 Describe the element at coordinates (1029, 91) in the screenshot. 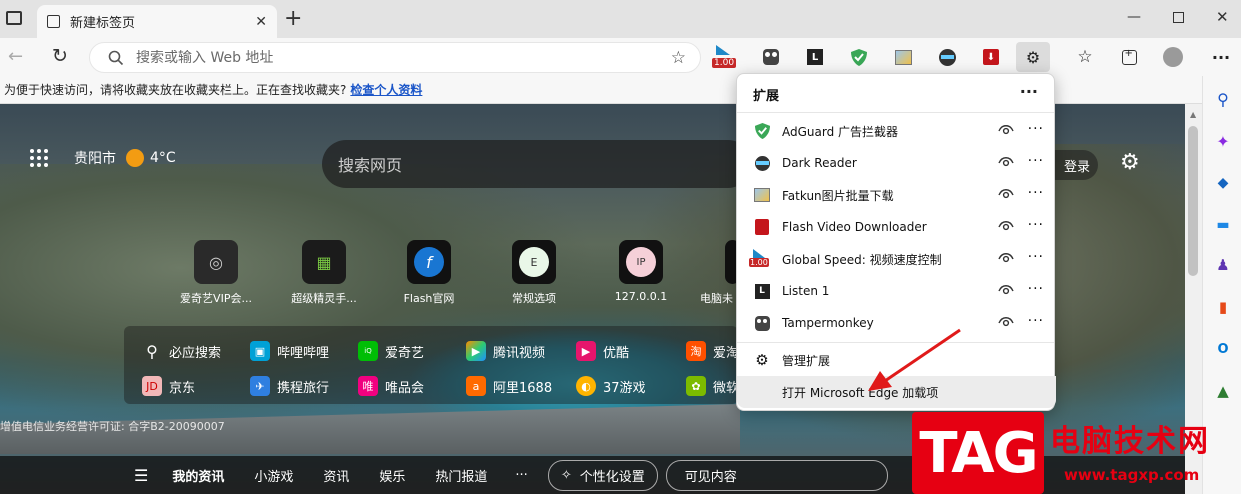

I see `extensions-more-icon: ···` at that location.